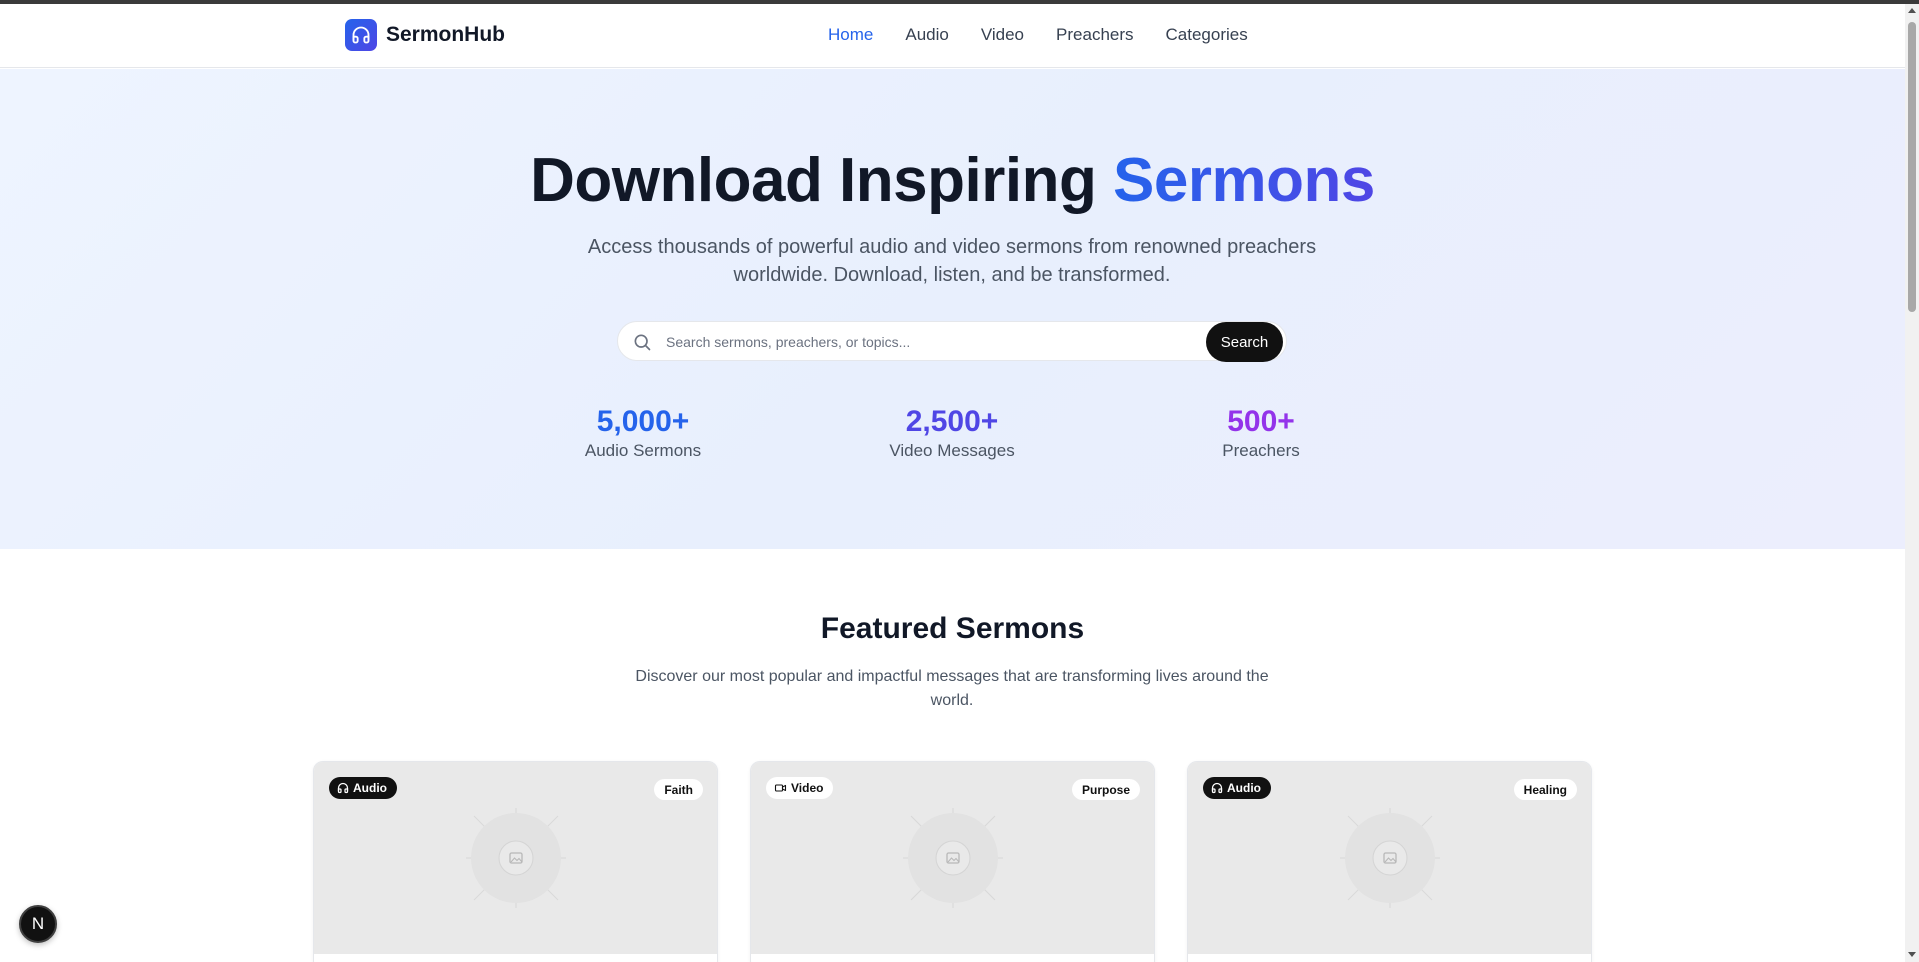 The width and height of the screenshot is (1919, 962). What do you see at coordinates (1105, 789) in the screenshot?
I see `category-badge: Purpose` at bounding box center [1105, 789].